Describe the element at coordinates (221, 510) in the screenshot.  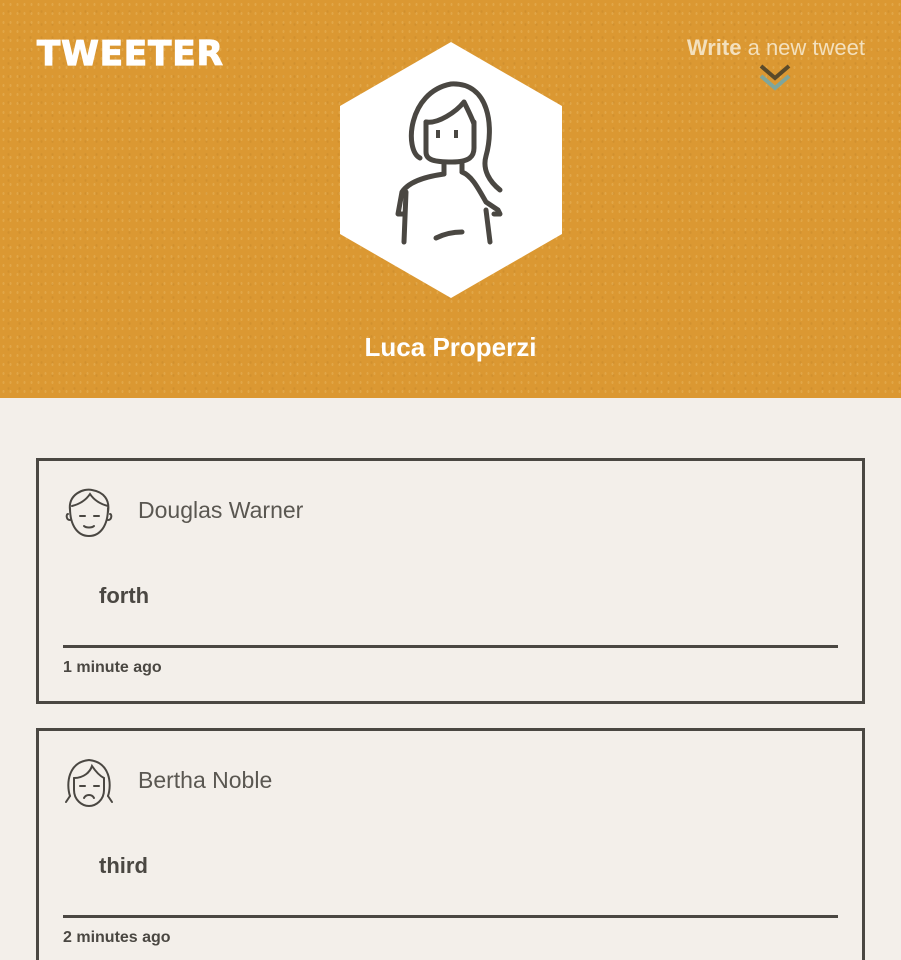
I see `tweet-author: Douglas Warner` at that location.